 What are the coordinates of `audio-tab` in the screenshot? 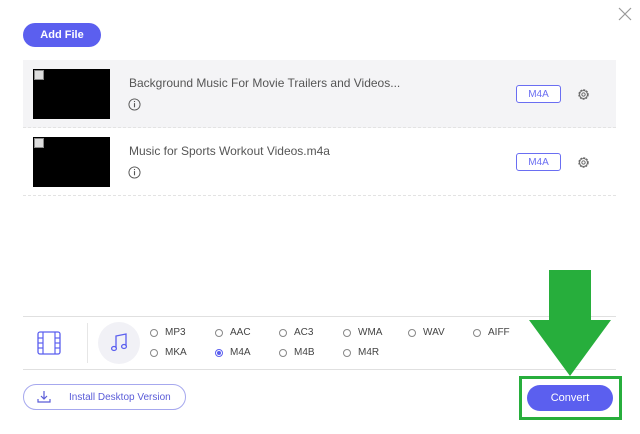 It's located at (119, 343).